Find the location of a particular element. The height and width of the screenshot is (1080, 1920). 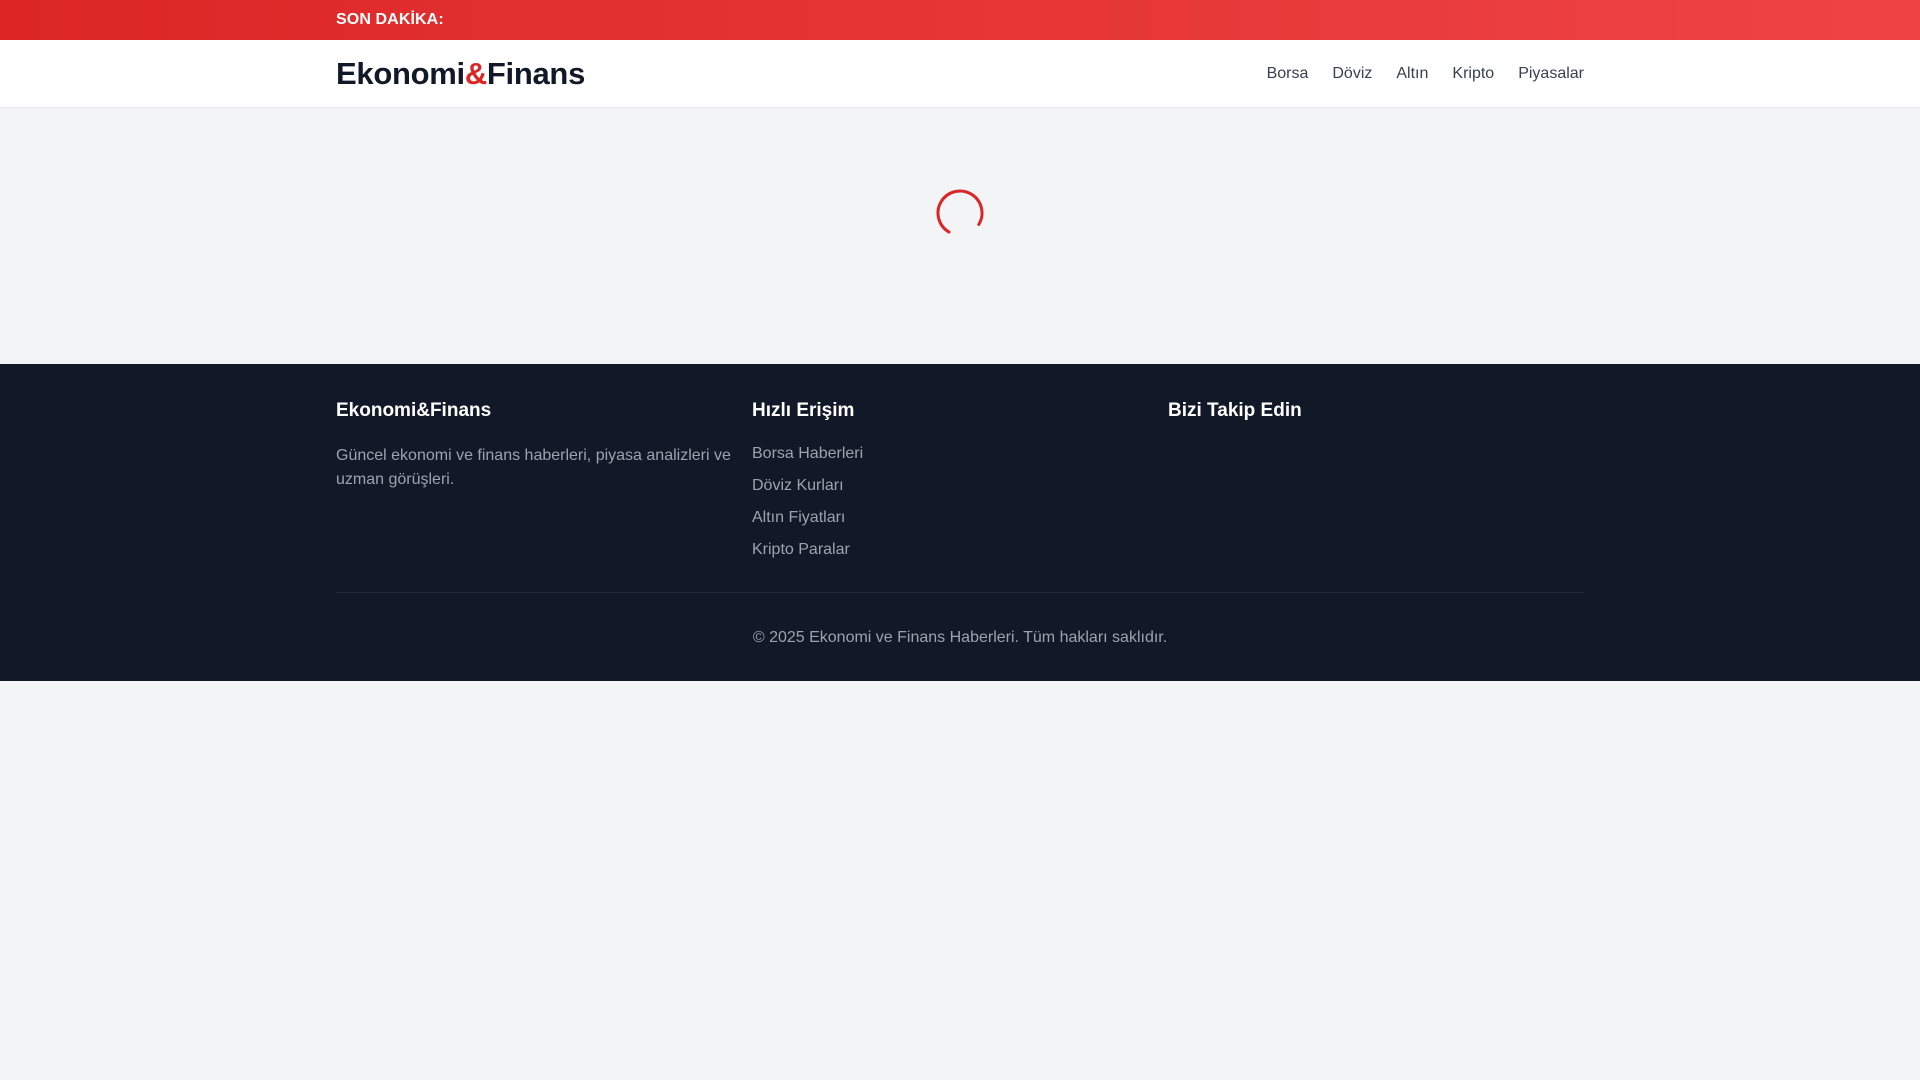

breaking-news-label: SON DAKİKA: is located at coordinates (390, 19).